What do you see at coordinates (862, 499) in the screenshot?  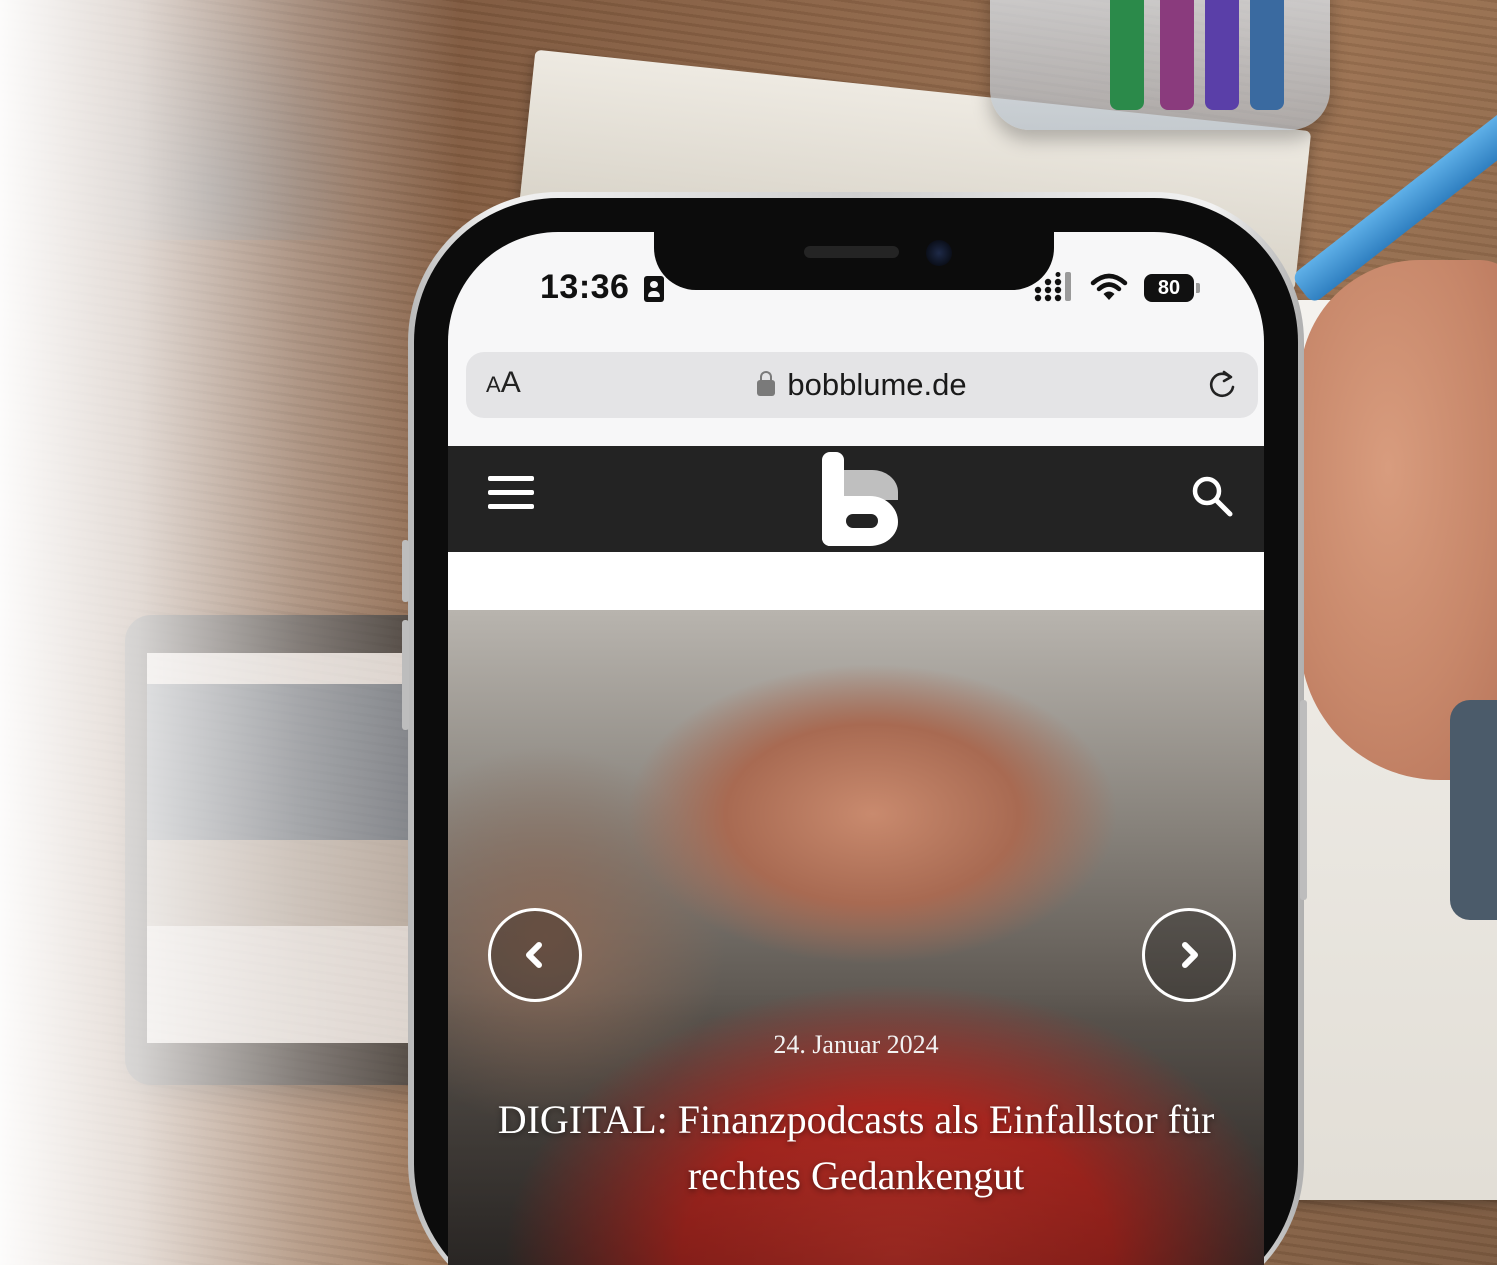 I see `site-logo` at bounding box center [862, 499].